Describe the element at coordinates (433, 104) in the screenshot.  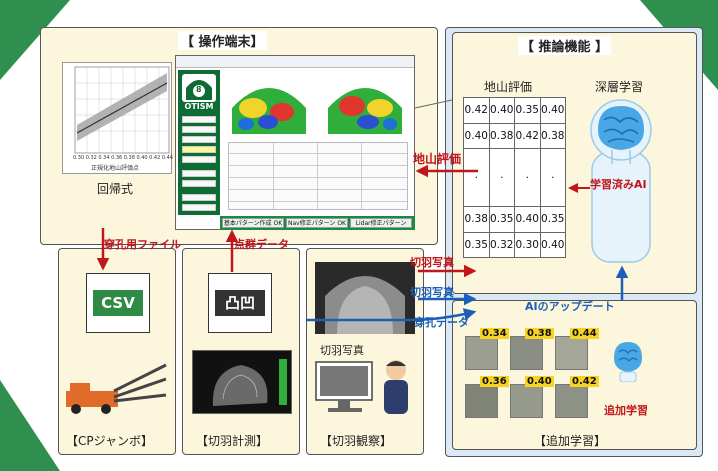
I see `connector-terminal-inference` at that location.